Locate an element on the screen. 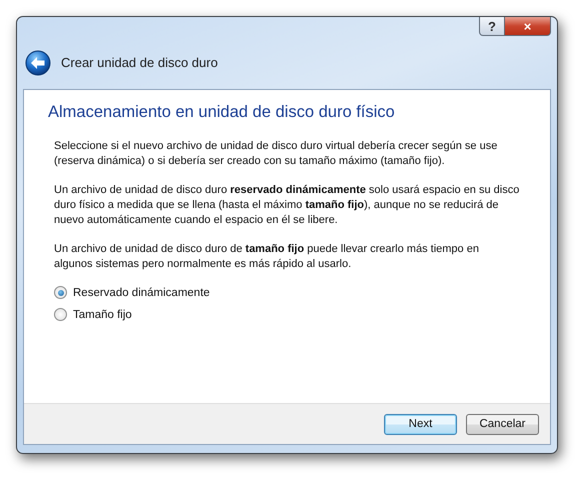 This screenshot has height=481, width=575. window-title: Crear unidad de disco duro is located at coordinates (139, 62).